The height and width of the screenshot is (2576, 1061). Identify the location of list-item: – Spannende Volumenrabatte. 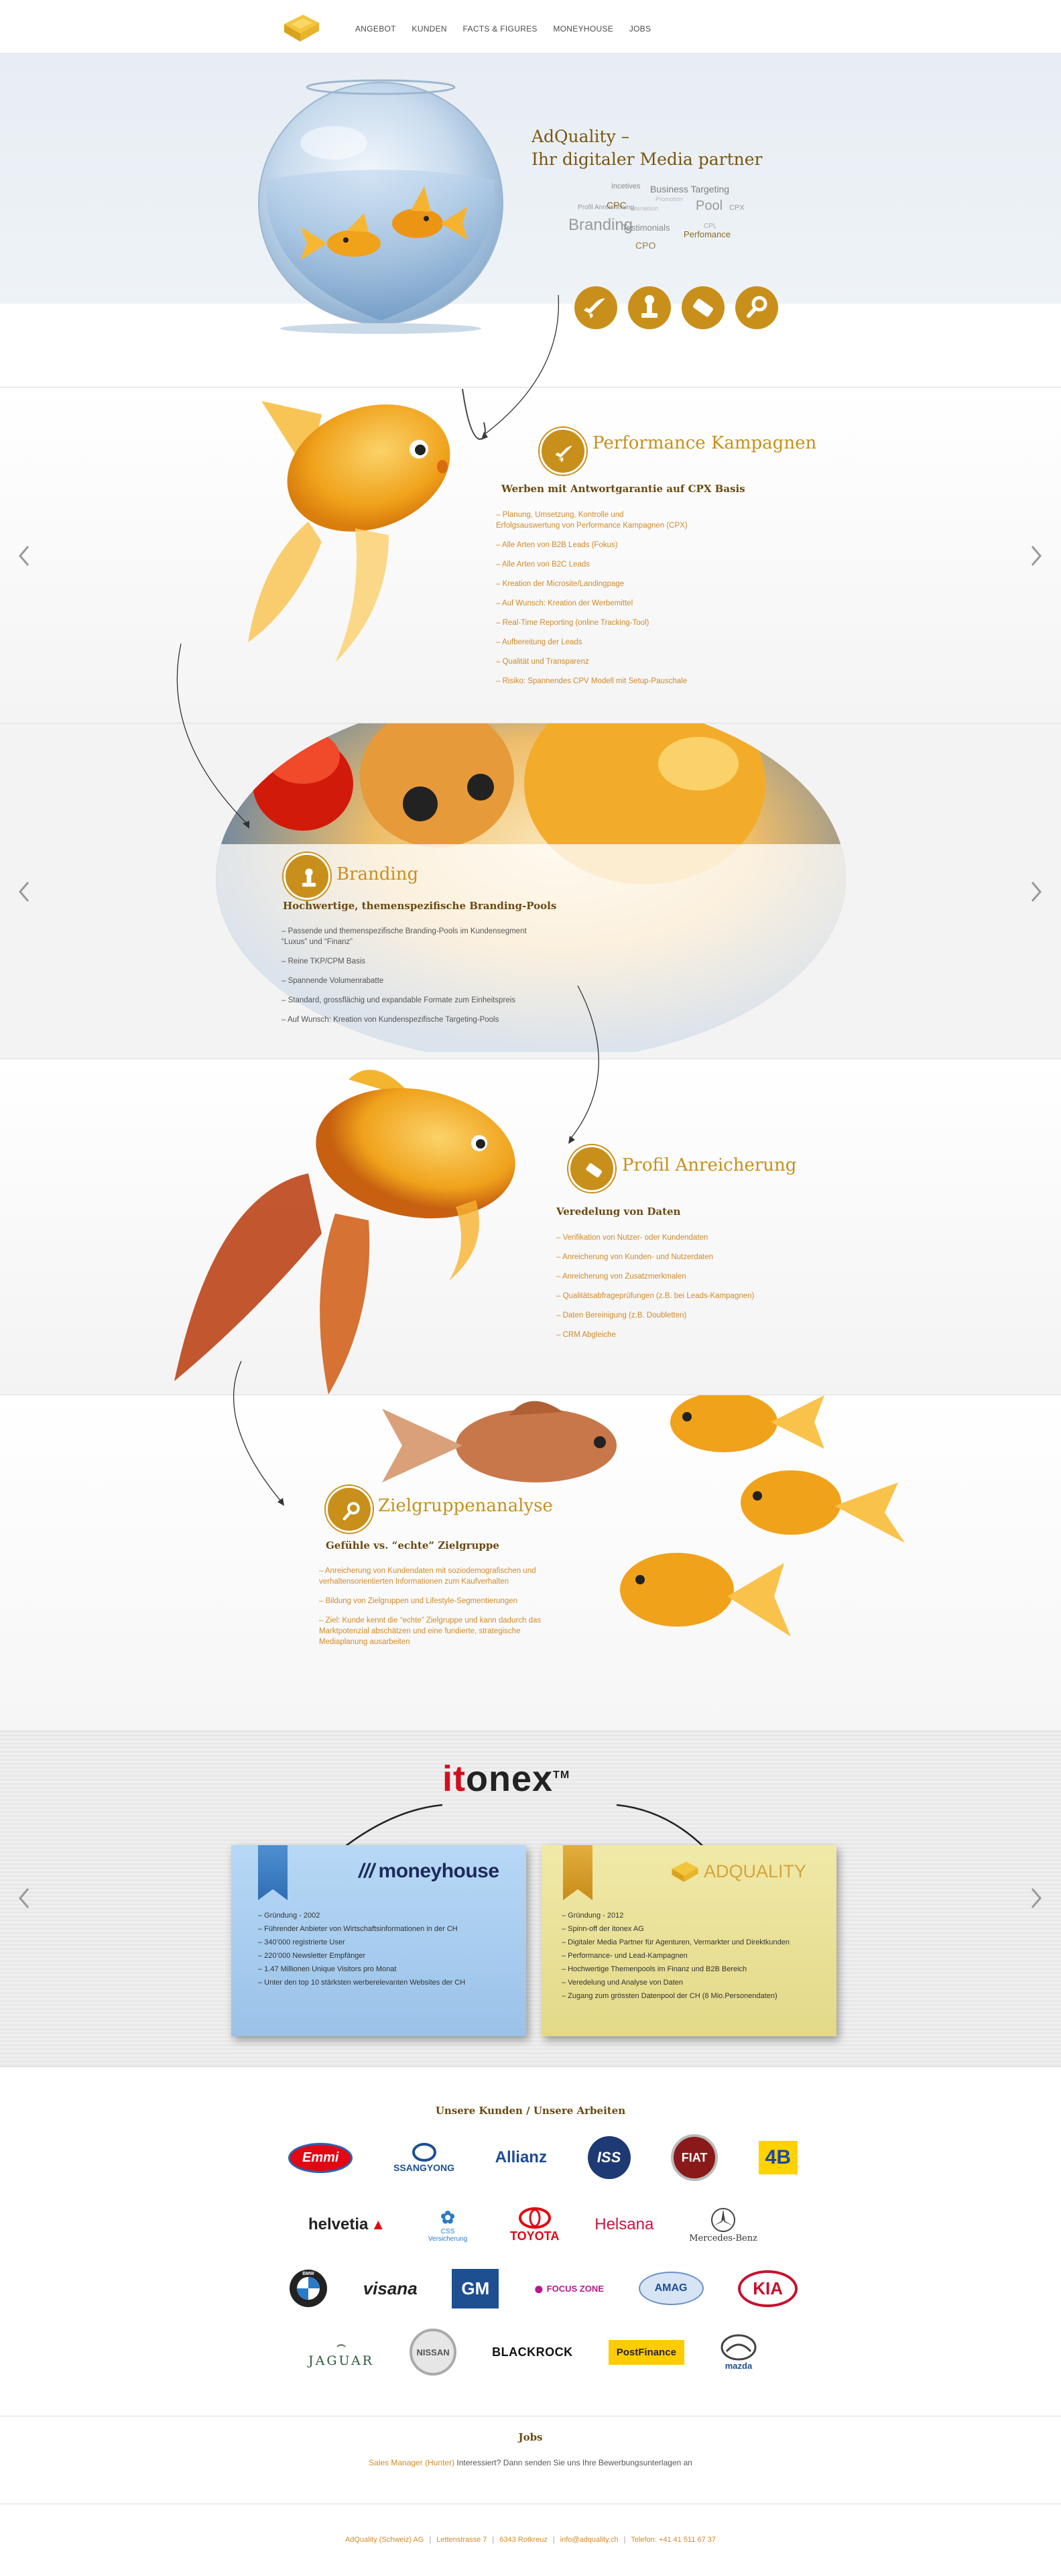
(333, 981).